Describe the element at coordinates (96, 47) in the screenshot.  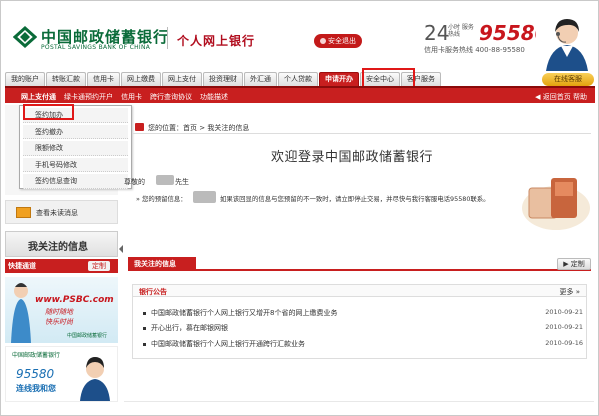
I see `bank-name-en: POSTAL SAVINGS BANK OF CHINA` at that location.